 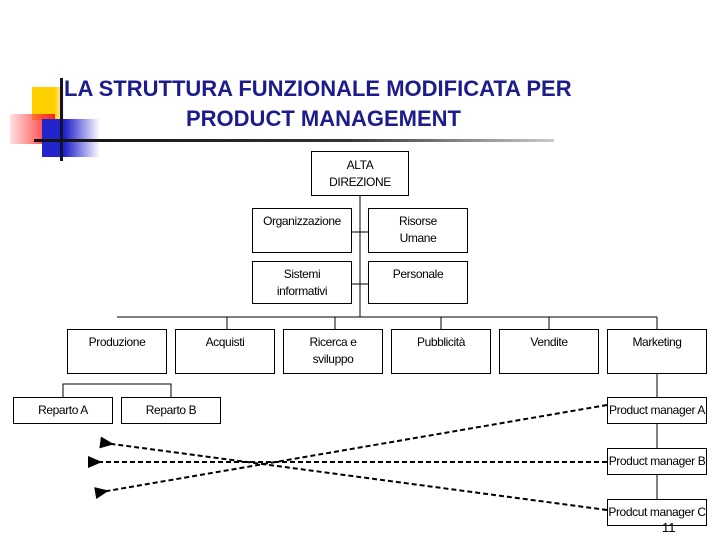 I want to click on box-label: Product manager B, so click(x=657, y=461).